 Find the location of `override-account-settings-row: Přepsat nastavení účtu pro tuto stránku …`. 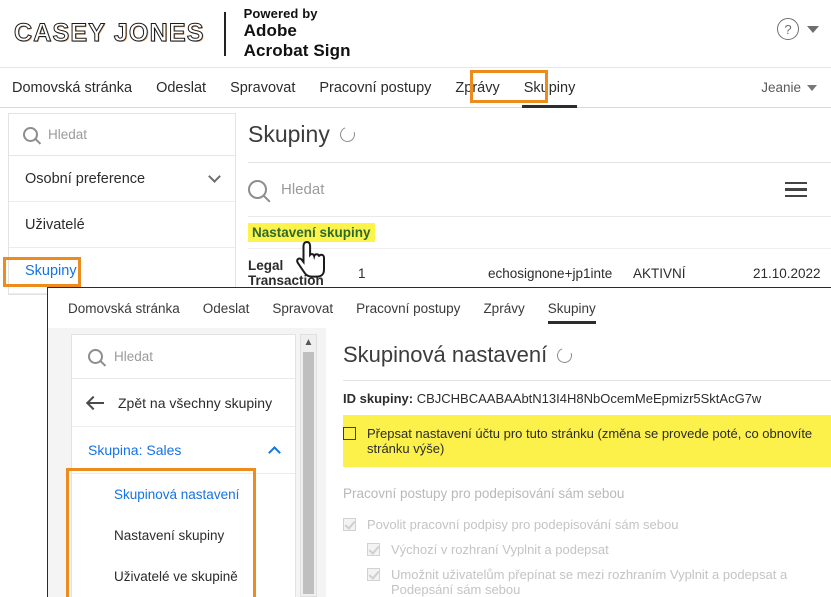

override-account-settings-row: Přepsat nastavení účtu pro tuto stránku … is located at coordinates (587, 441).